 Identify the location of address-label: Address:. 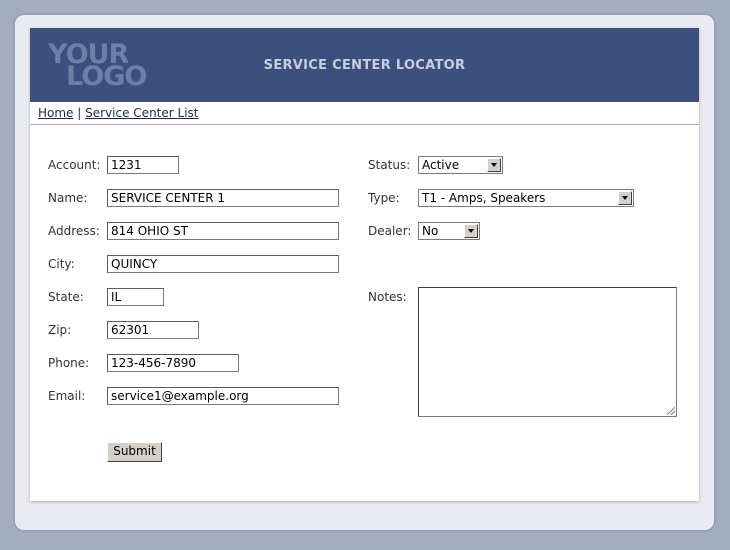
(74, 231).